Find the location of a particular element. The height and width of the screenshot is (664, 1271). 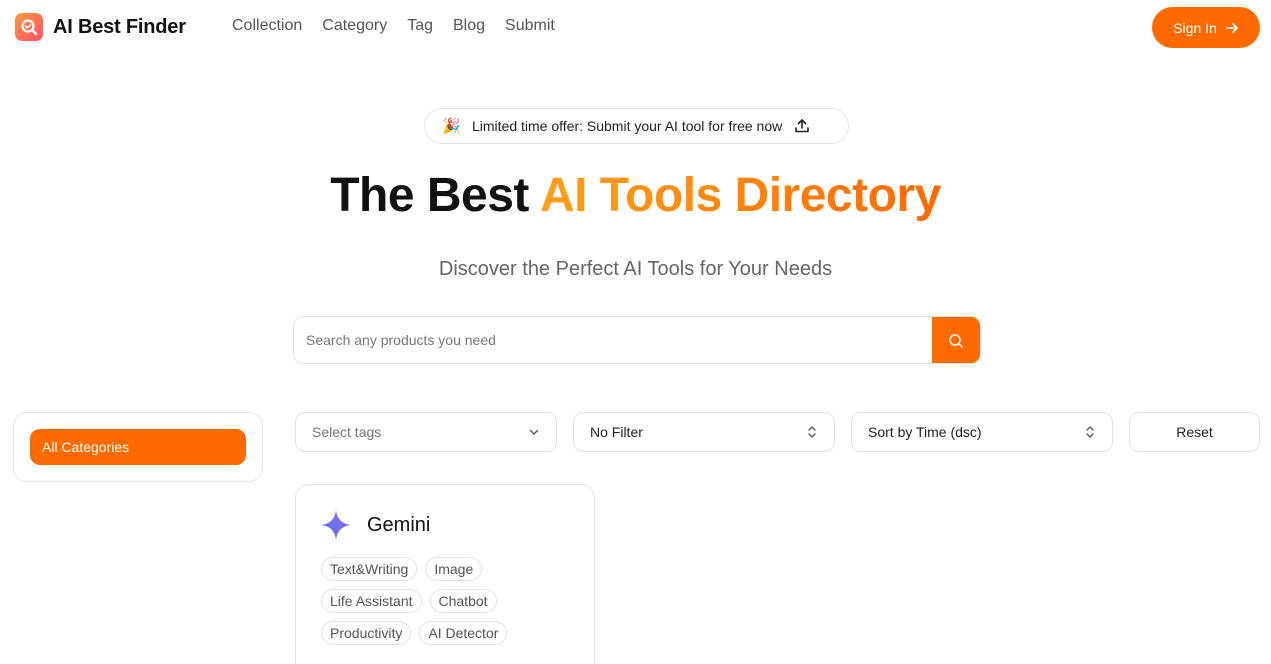

upload-icon is located at coordinates (802, 126).